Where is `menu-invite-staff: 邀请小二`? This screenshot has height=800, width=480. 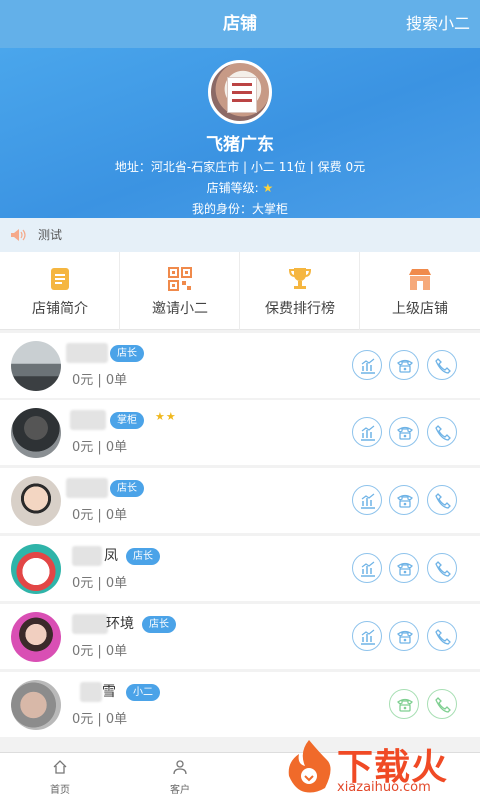 menu-invite-staff: 邀请小二 is located at coordinates (180, 291).